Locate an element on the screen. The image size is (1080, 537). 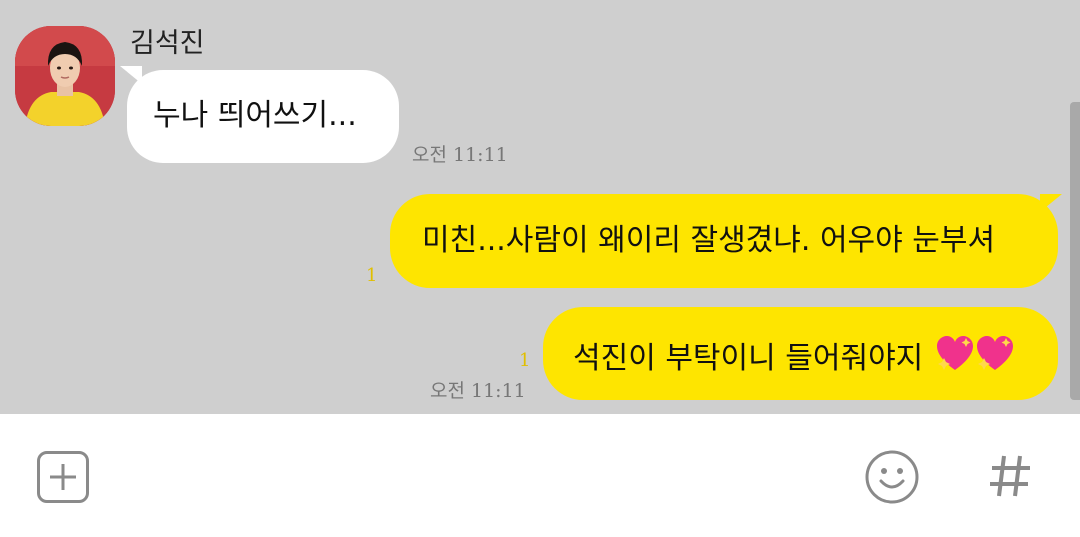
sender-name: 김석진 is located at coordinates (167, 43).